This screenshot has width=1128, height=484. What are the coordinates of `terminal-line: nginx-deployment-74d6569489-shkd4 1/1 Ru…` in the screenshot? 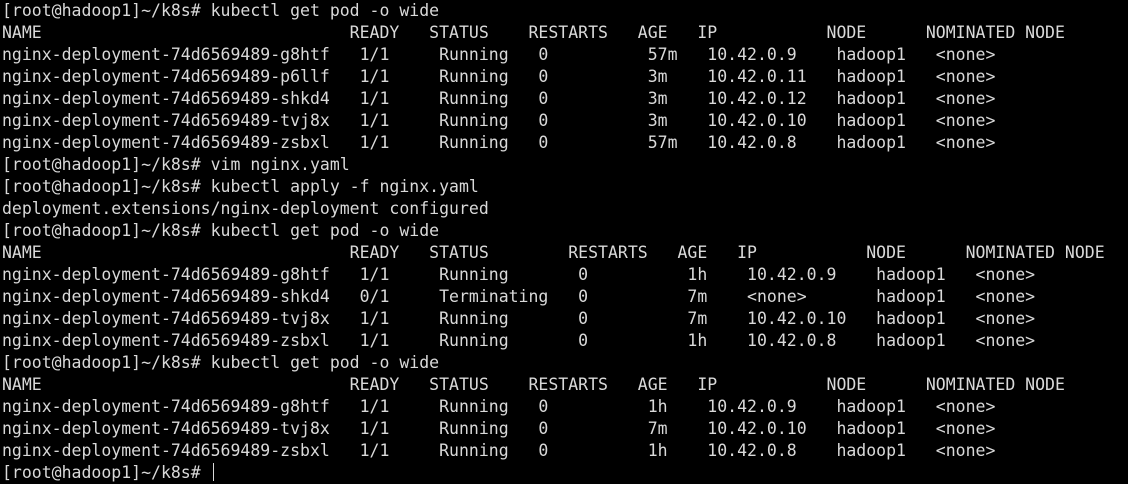 It's located at (499, 98).